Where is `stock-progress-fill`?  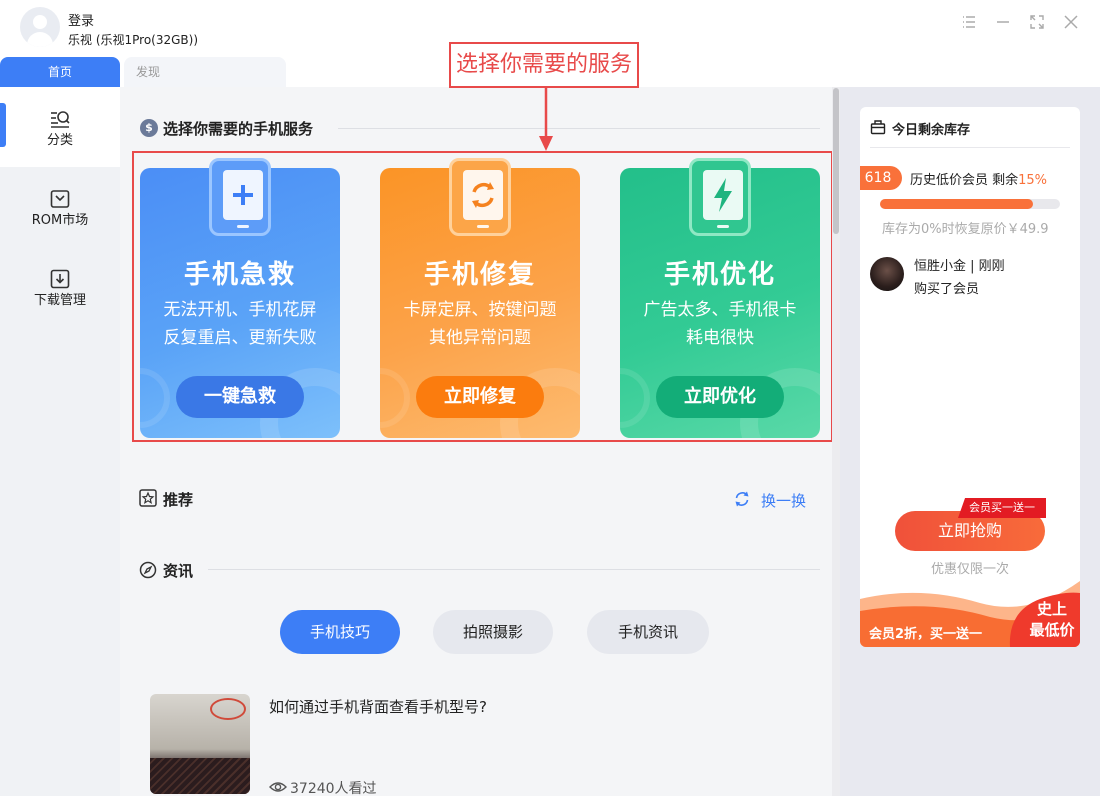 stock-progress-fill is located at coordinates (956, 204).